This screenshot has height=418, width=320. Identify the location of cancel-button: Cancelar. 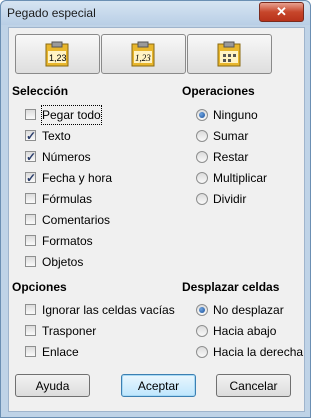
(253, 385).